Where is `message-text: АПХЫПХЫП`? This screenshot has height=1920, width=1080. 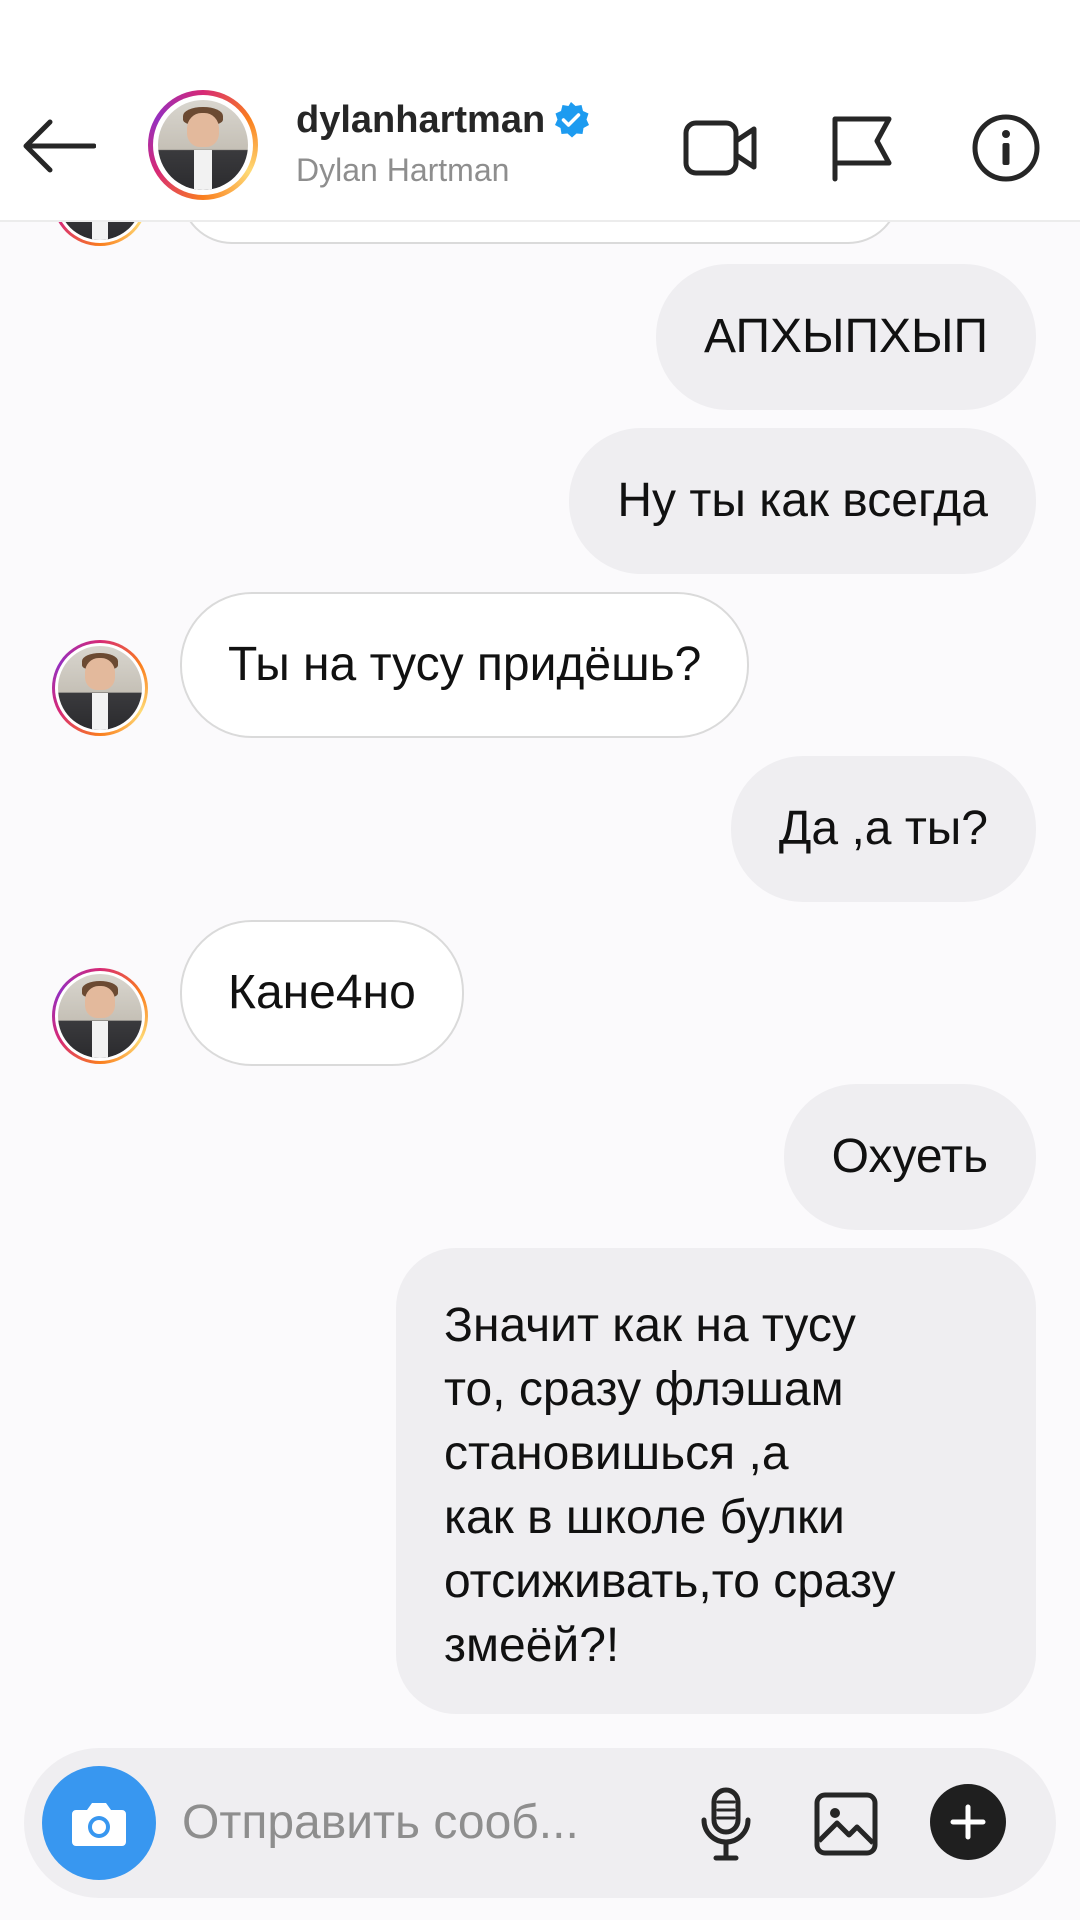
message-text: АПХЫПХЫП is located at coordinates (846, 336).